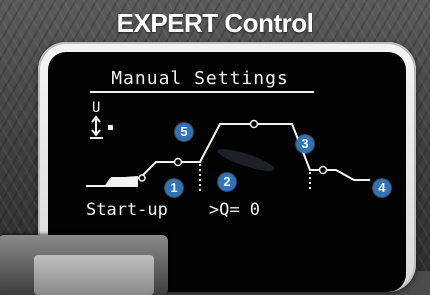 The width and height of the screenshot is (430, 295). I want to click on axis-label: U, so click(96, 108).